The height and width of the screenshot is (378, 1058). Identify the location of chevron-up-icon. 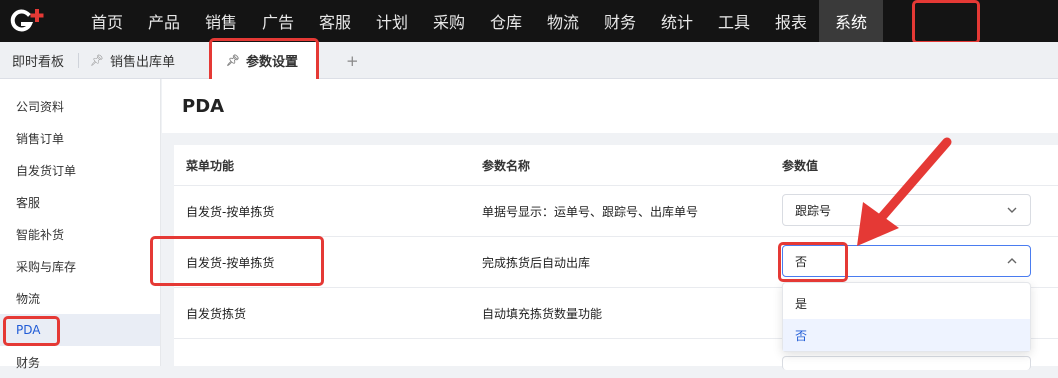
(1012, 261).